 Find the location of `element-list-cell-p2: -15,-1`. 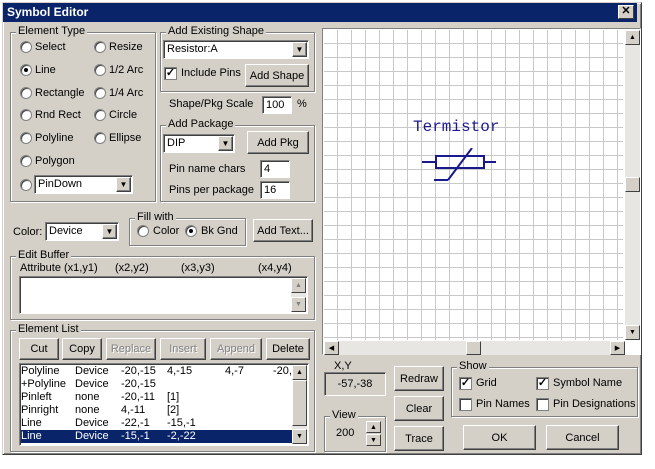

element-list-cell-p2: -15,-1 is located at coordinates (181, 423).